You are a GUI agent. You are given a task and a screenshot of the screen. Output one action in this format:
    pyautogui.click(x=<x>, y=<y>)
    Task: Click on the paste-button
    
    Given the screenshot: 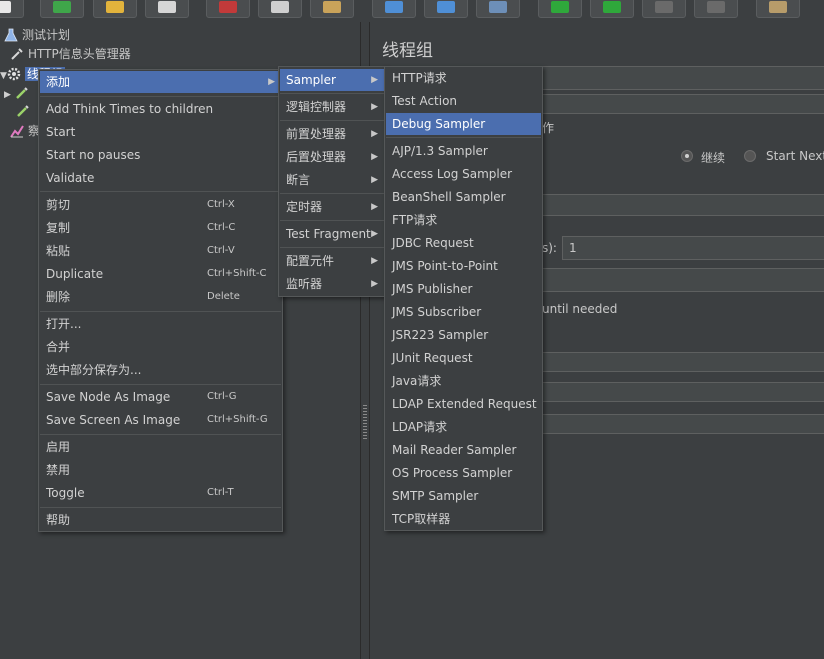 What is the action you would take?
    pyautogui.click(x=332, y=9)
    